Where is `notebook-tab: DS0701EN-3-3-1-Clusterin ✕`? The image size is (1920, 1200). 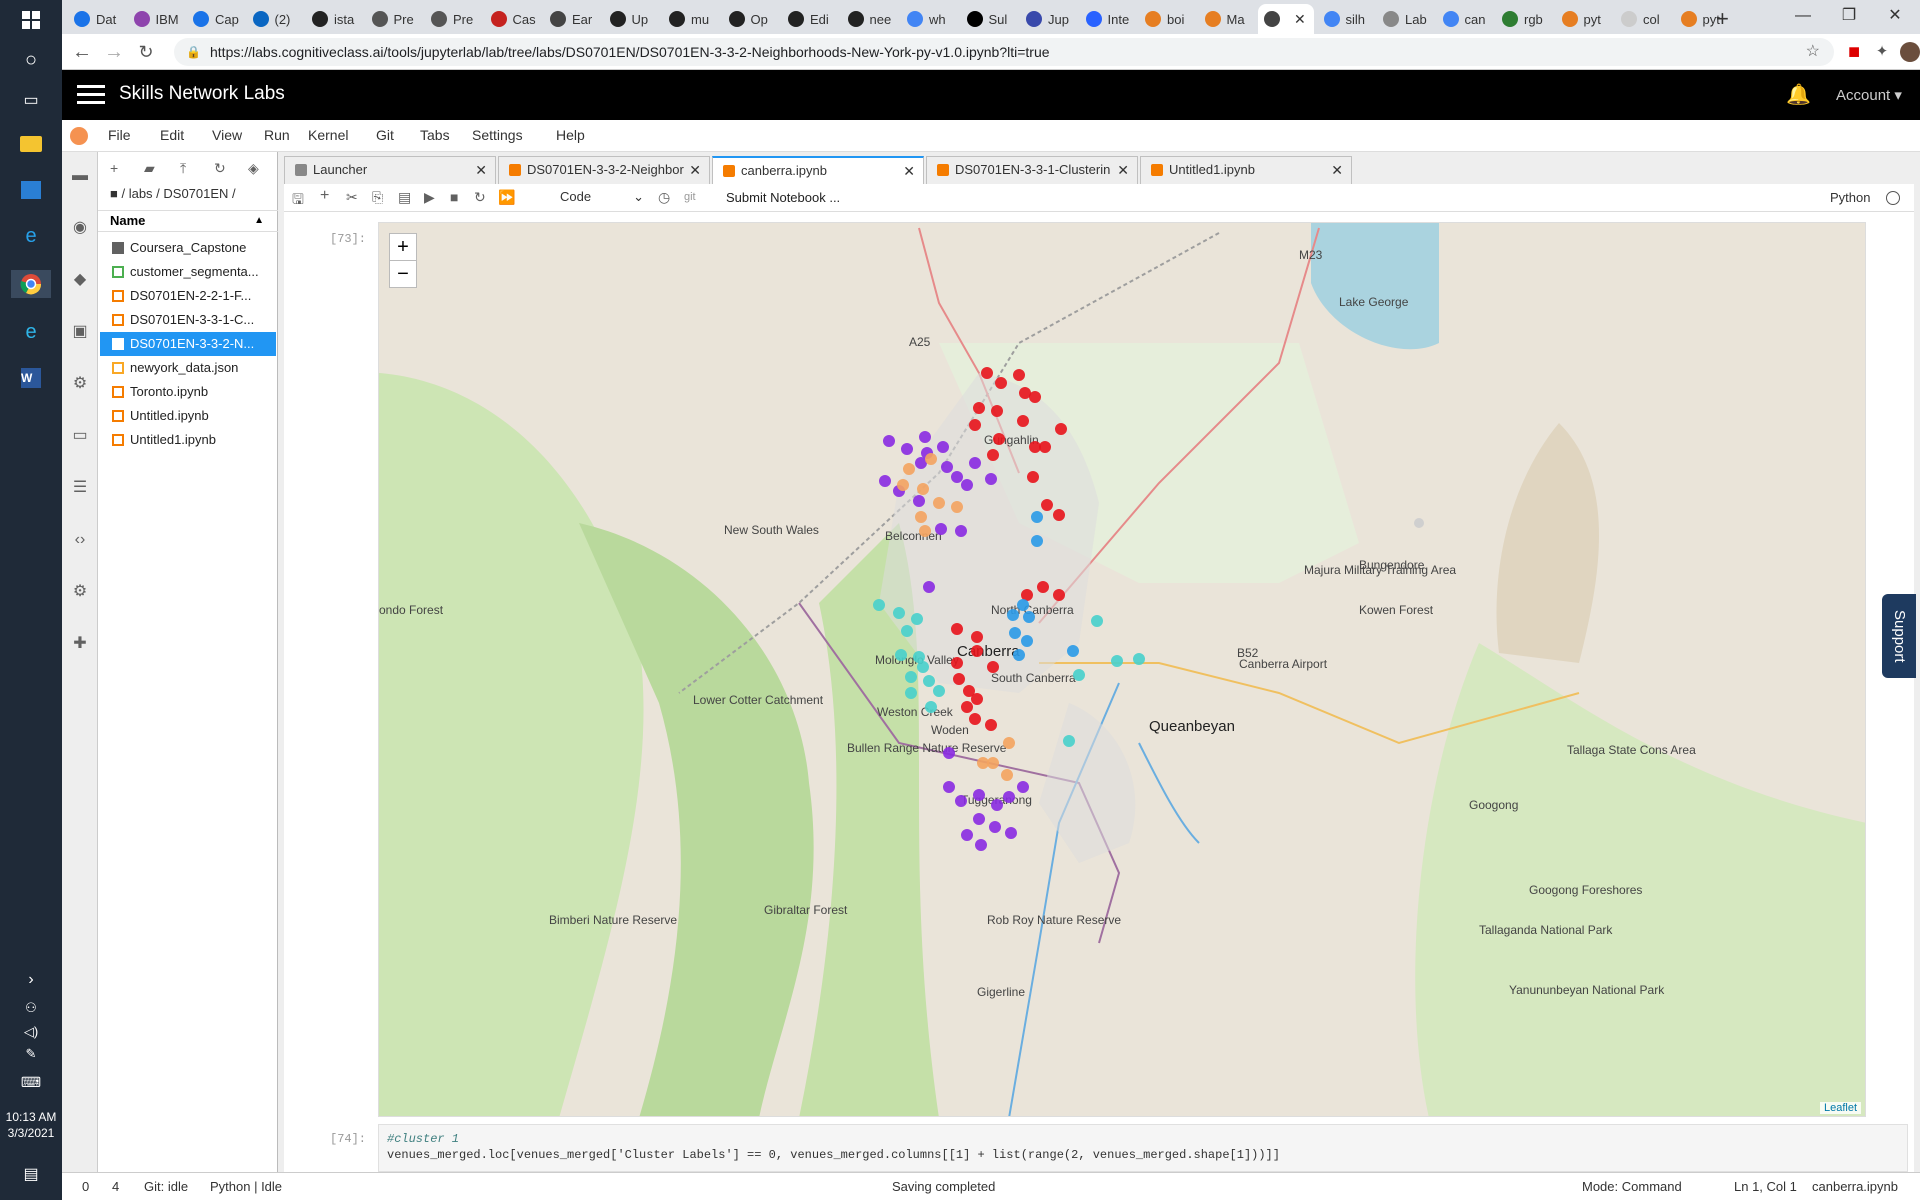 notebook-tab: DS0701EN-3-3-1-Clusterin ✕ is located at coordinates (1032, 170).